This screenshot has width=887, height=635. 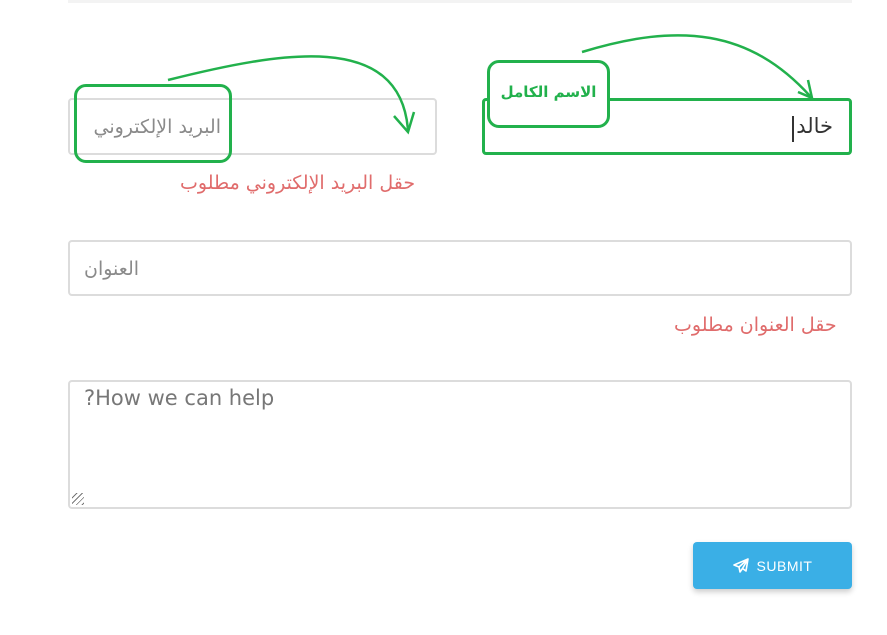 What do you see at coordinates (696, 65) in the screenshot?
I see `name-annotation-arrow` at bounding box center [696, 65].